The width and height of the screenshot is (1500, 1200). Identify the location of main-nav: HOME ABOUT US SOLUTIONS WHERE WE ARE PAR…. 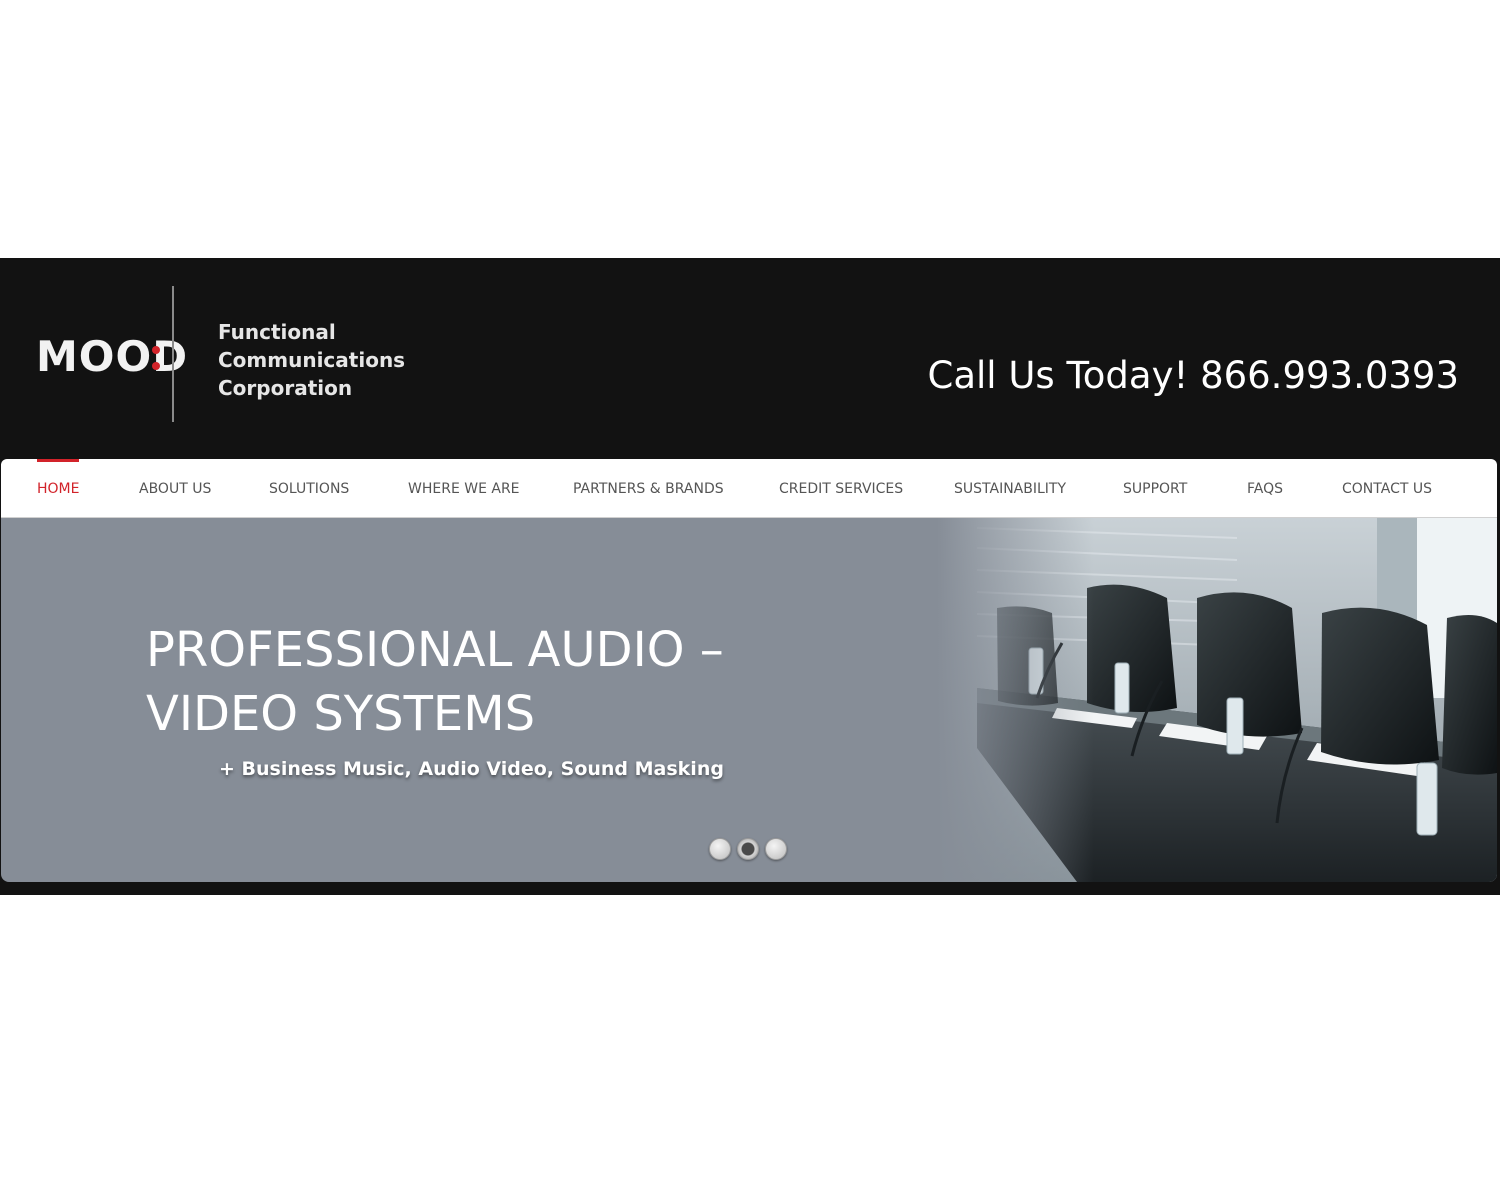
(749, 488).